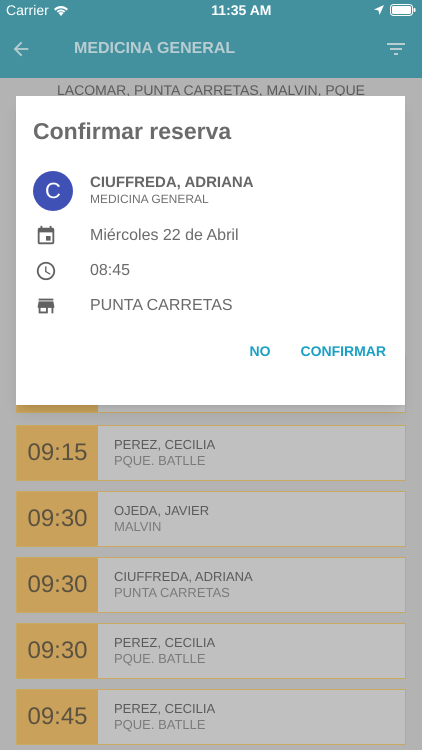  I want to click on appointment-card: 09:30 OJEDA, JAVIER MALVIN, so click(211, 519).